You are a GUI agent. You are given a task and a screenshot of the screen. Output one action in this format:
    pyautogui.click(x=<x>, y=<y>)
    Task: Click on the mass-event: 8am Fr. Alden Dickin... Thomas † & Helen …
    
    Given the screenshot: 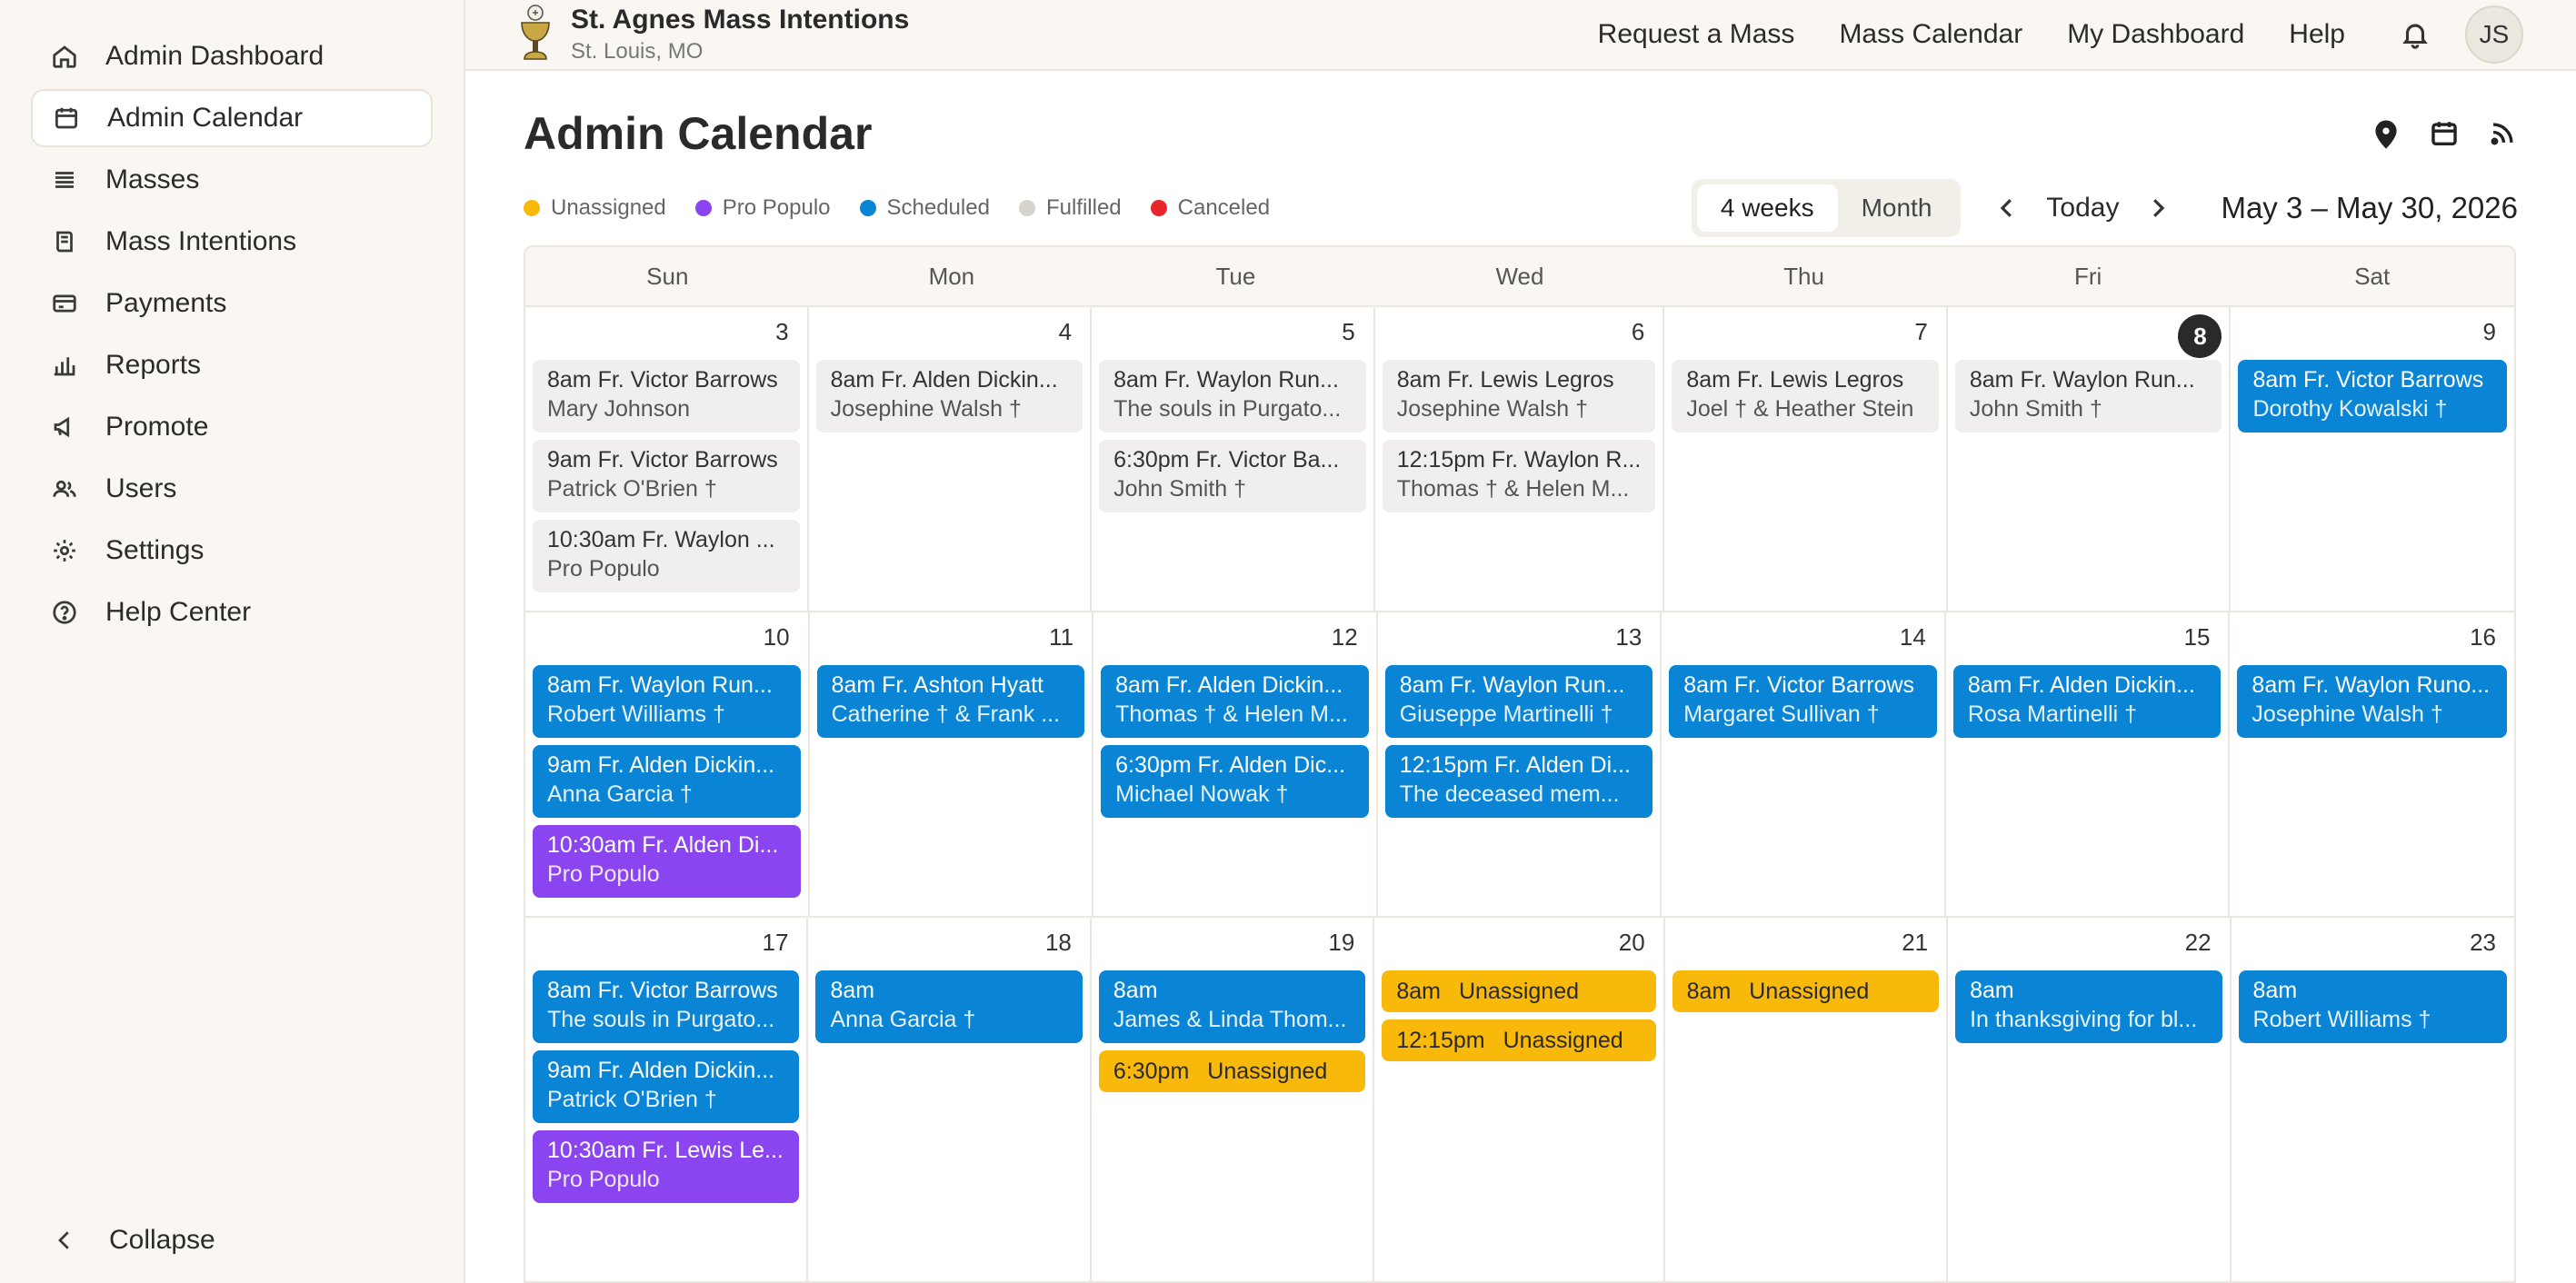 What is the action you would take?
    pyautogui.click(x=1235, y=701)
    